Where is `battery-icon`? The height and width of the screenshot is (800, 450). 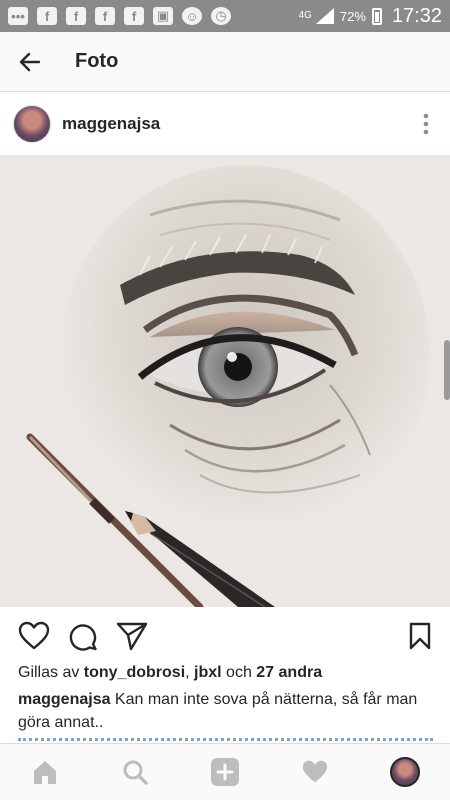
battery-icon is located at coordinates (376, 16).